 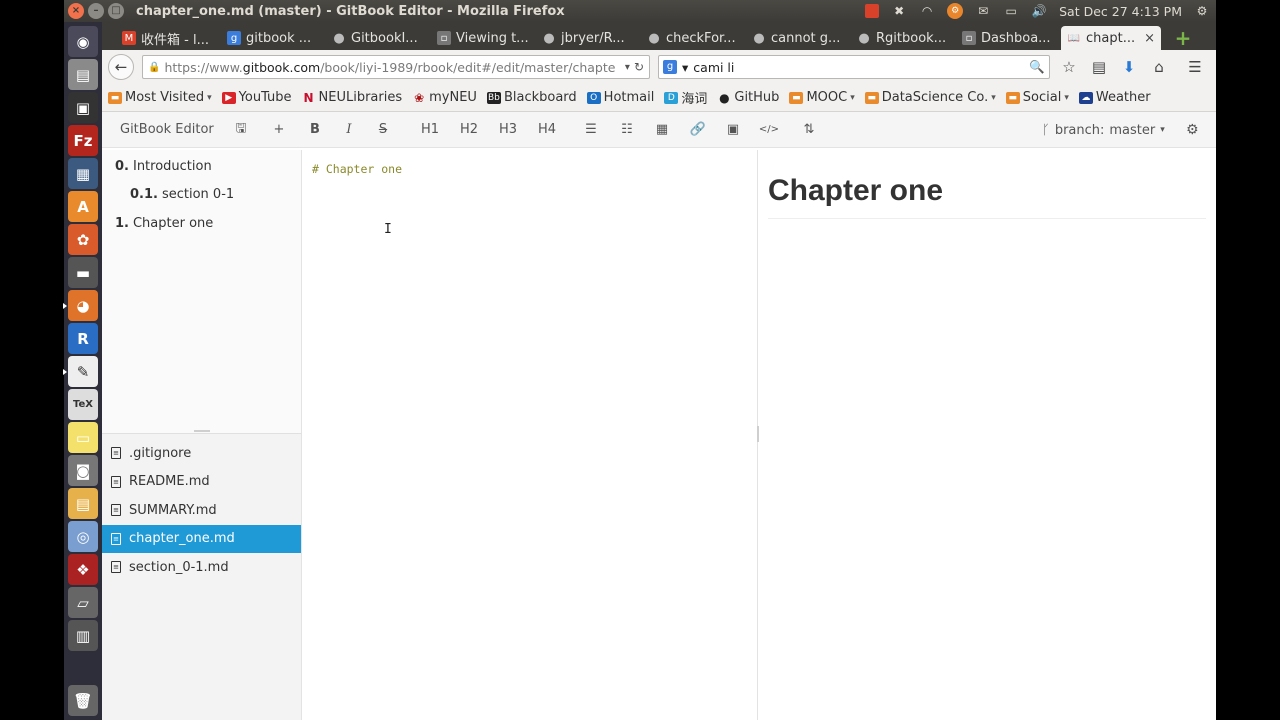 What do you see at coordinates (822, 97) in the screenshot?
I see `bookmark-8: ▬ MOOC ▾` at bounding box center [822, 97].